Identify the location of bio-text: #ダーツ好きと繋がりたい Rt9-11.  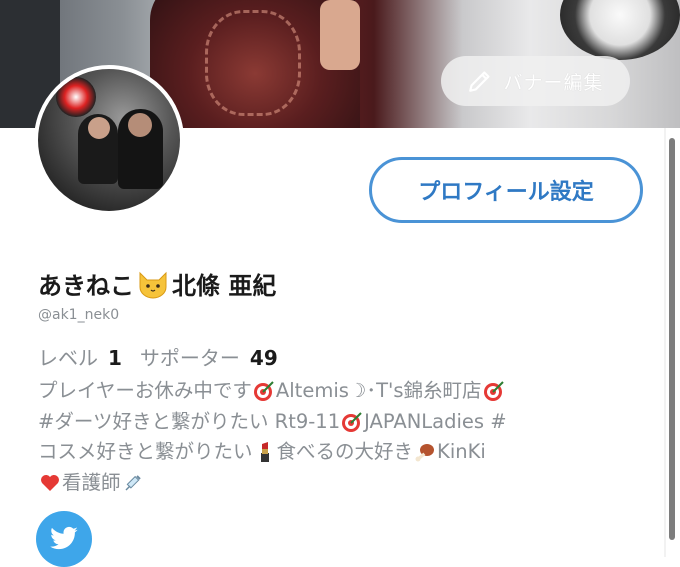
(189, 421).